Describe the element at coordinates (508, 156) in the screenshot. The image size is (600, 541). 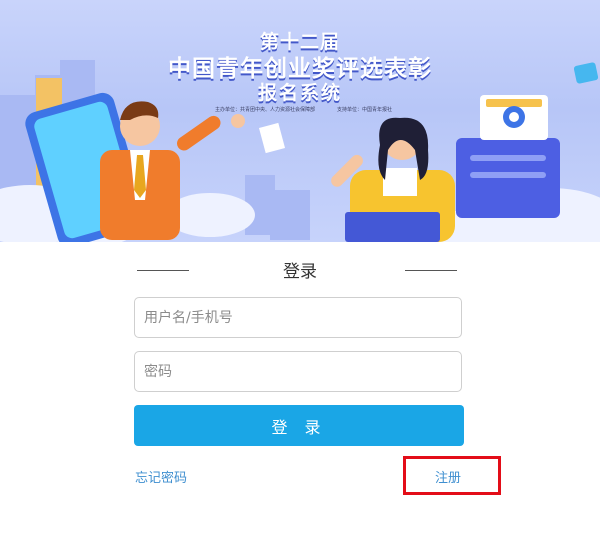
I see `printer-illustration` at that location.